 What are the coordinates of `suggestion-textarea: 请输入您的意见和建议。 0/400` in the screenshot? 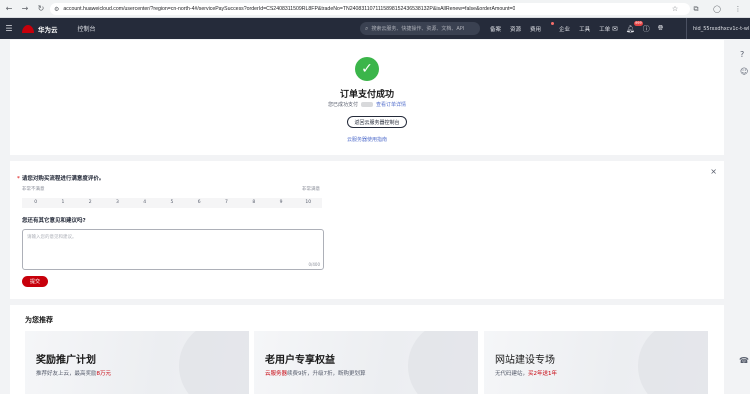 It's located at (173, 249).